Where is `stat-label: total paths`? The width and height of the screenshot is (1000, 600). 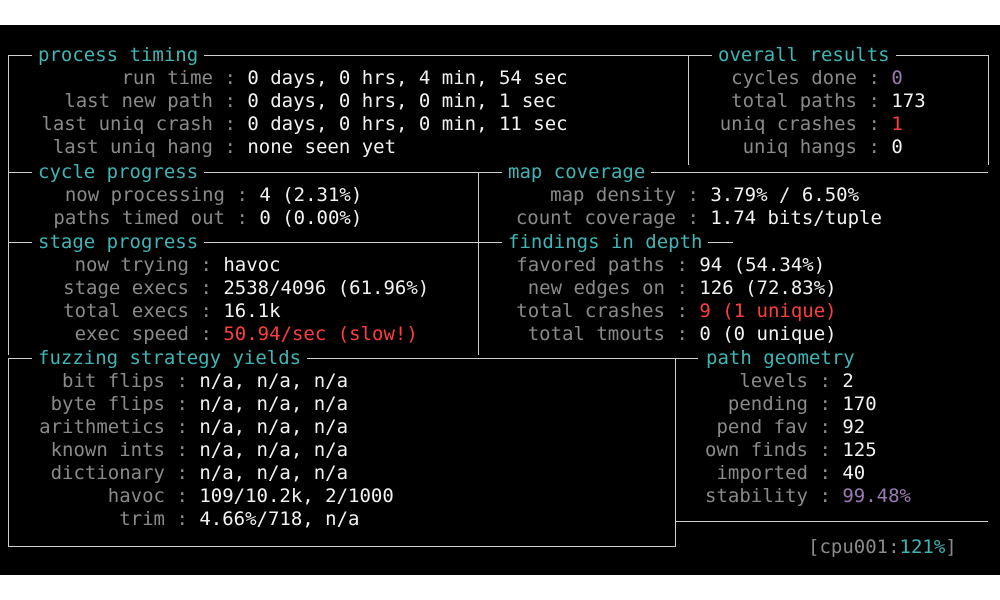
stat-label: total paths is located at coordinates (794, 101).